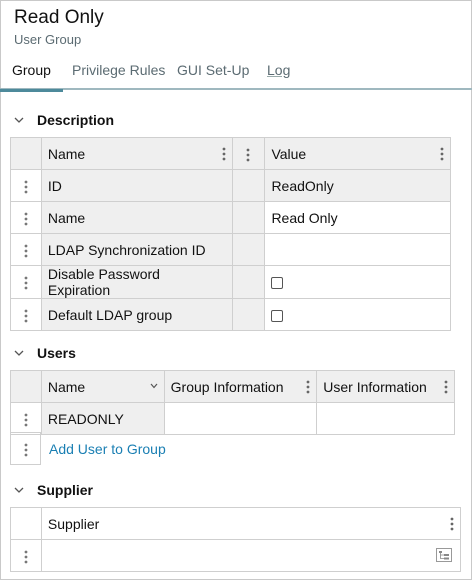  I want to click on table-header-row: Supplier, so click(236, 523).